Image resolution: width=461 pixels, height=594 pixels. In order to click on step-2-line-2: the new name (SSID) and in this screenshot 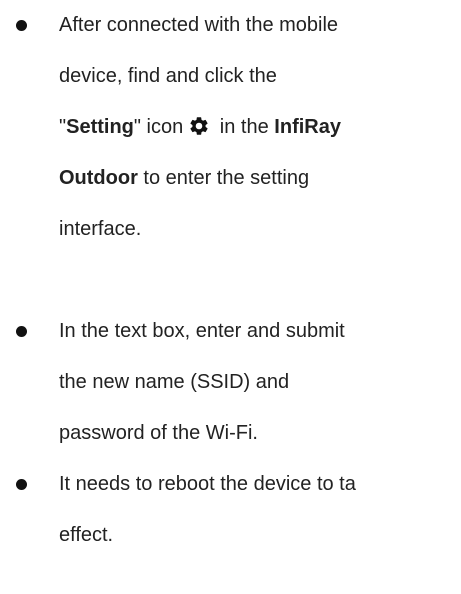, I will do `click(174, 382)`.